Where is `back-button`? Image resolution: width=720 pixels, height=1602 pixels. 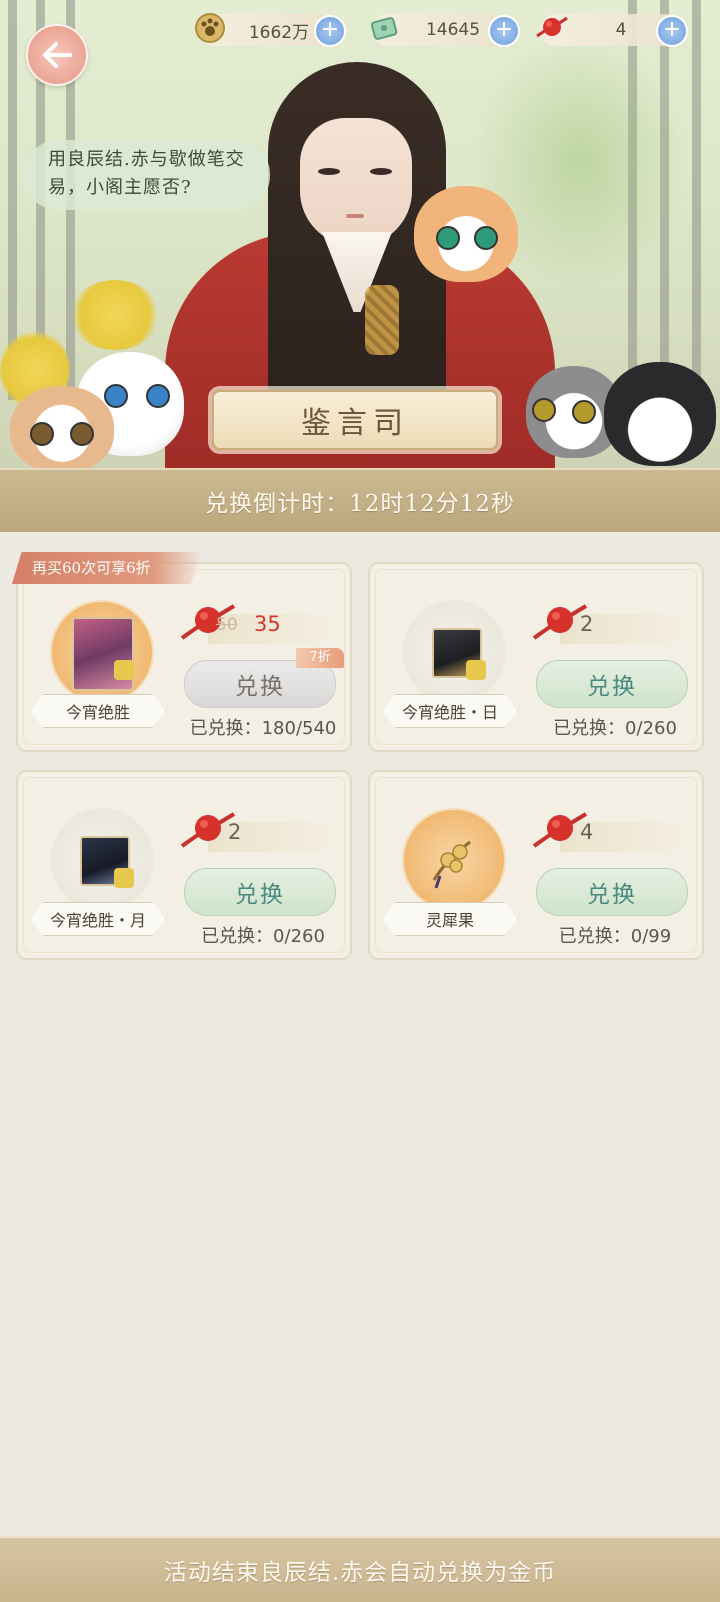 back-button is located at coordinates (57, 55).